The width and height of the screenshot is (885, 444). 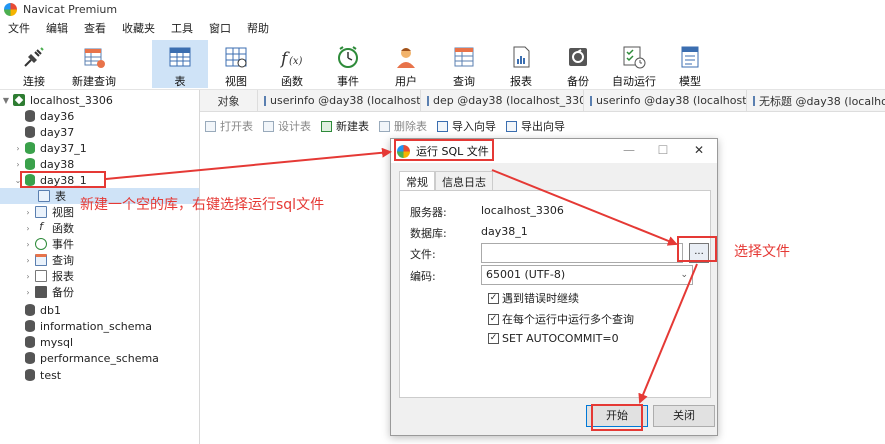 I want to click on annotation-right-text: 选择文件, so click(x=762, y=252).